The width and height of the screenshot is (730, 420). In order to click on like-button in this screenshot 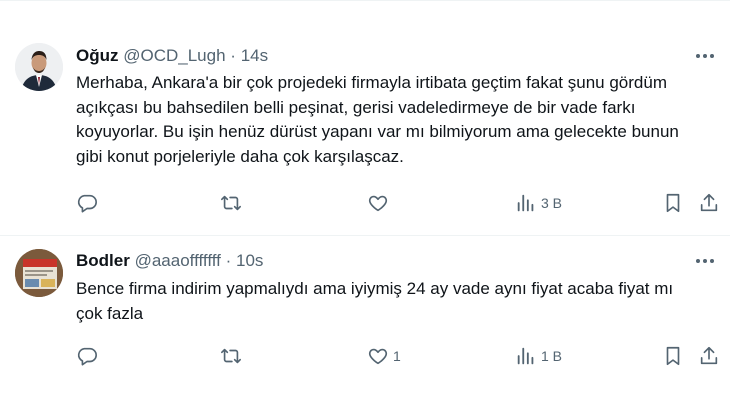, I will do `click(380, 203)`.